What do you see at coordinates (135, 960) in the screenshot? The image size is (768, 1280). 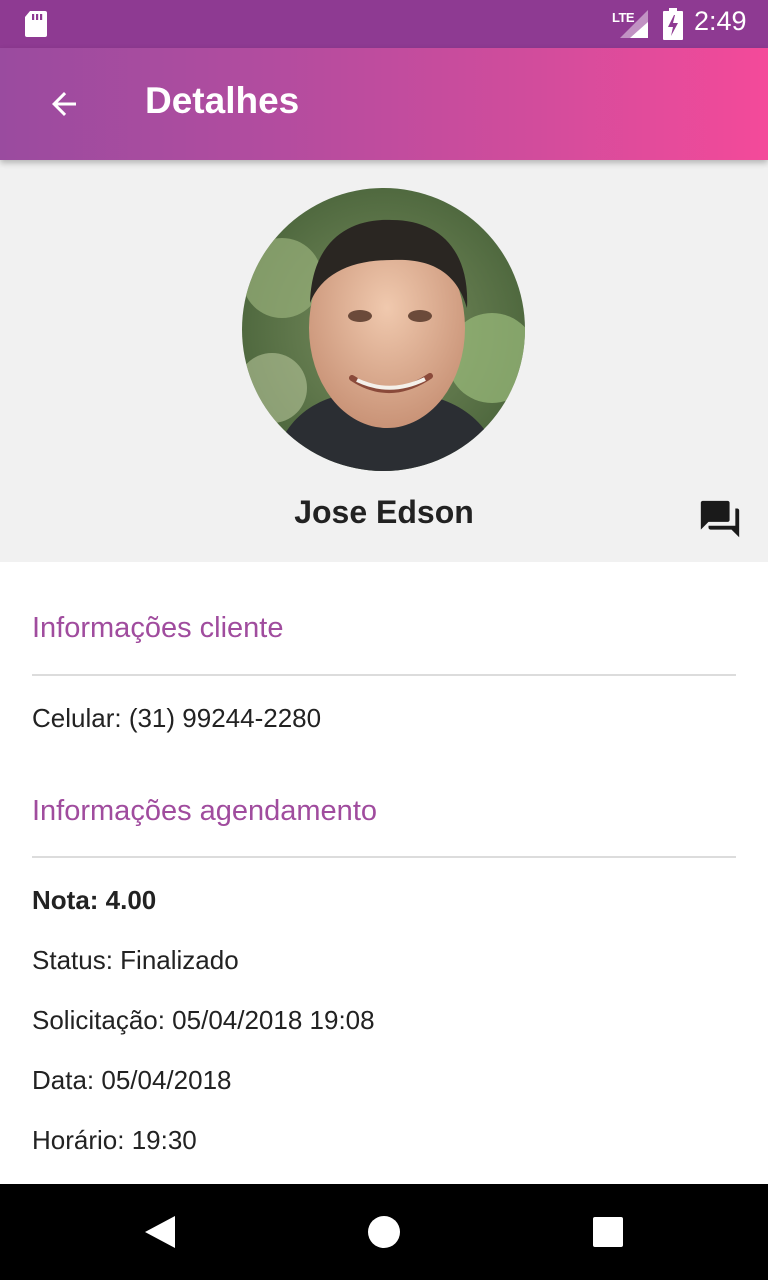 I see `schedule-status: Status: Finalizado` at bounding box center [135, 960].